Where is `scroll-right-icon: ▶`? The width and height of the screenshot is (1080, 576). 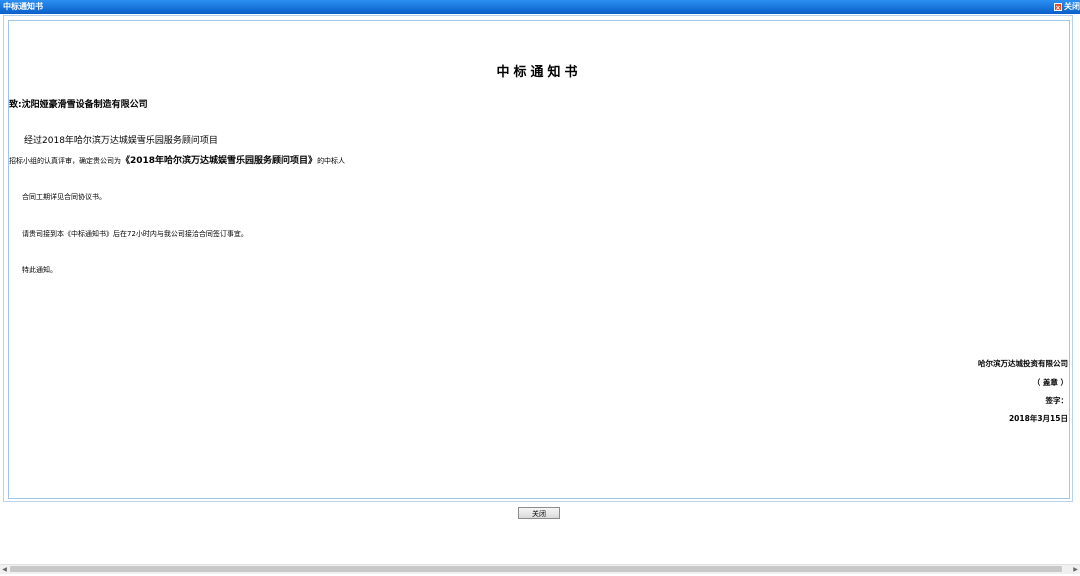
scroll-right-icon: ▶ is located at coordinates (1075, 569).